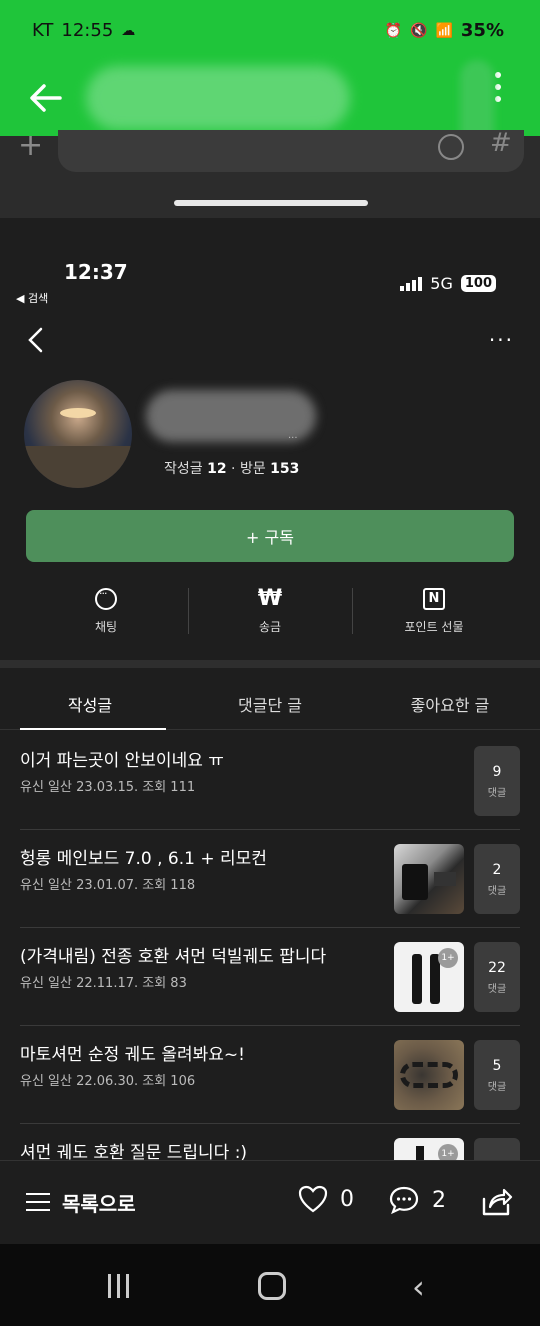 Image resolution: width=540 pixels, height=1326 pixels. I want to click on tab-liked: 좋아요한 글, so click(450, 705).